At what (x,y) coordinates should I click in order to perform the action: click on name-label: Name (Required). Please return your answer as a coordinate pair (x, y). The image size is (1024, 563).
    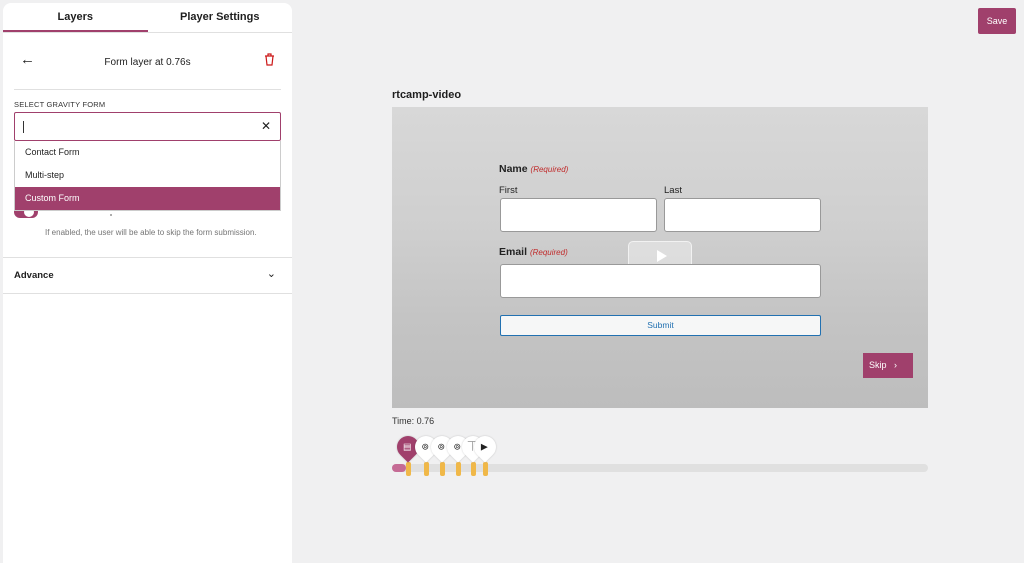
    Looking at the image, I should click on (534, 169).